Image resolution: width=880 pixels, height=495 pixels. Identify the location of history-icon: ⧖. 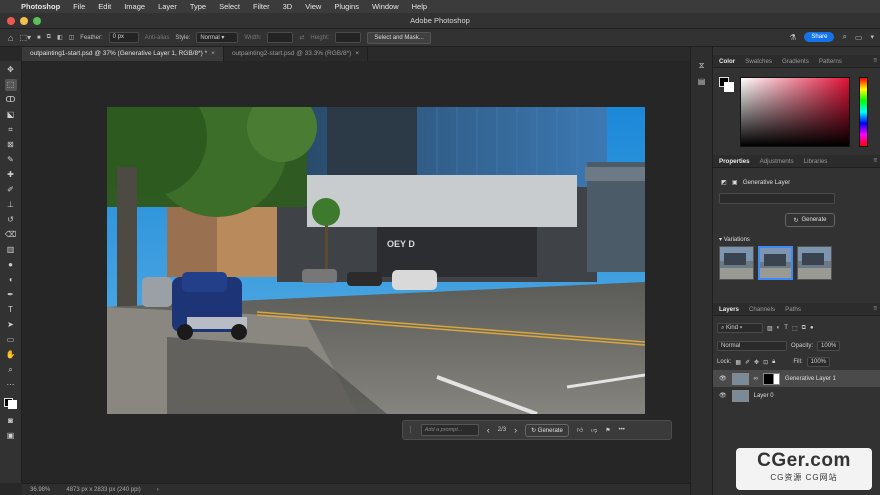
(702, 66).